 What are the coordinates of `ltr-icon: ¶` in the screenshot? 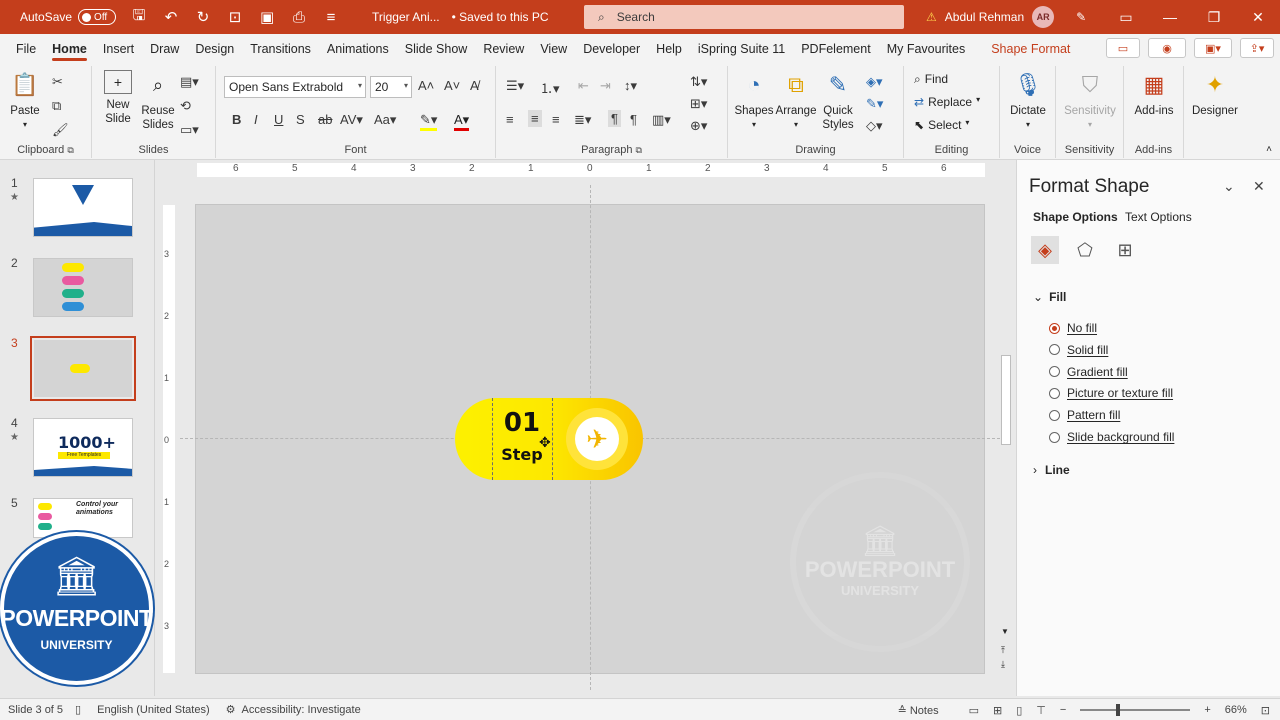 It's located at (614, 118).